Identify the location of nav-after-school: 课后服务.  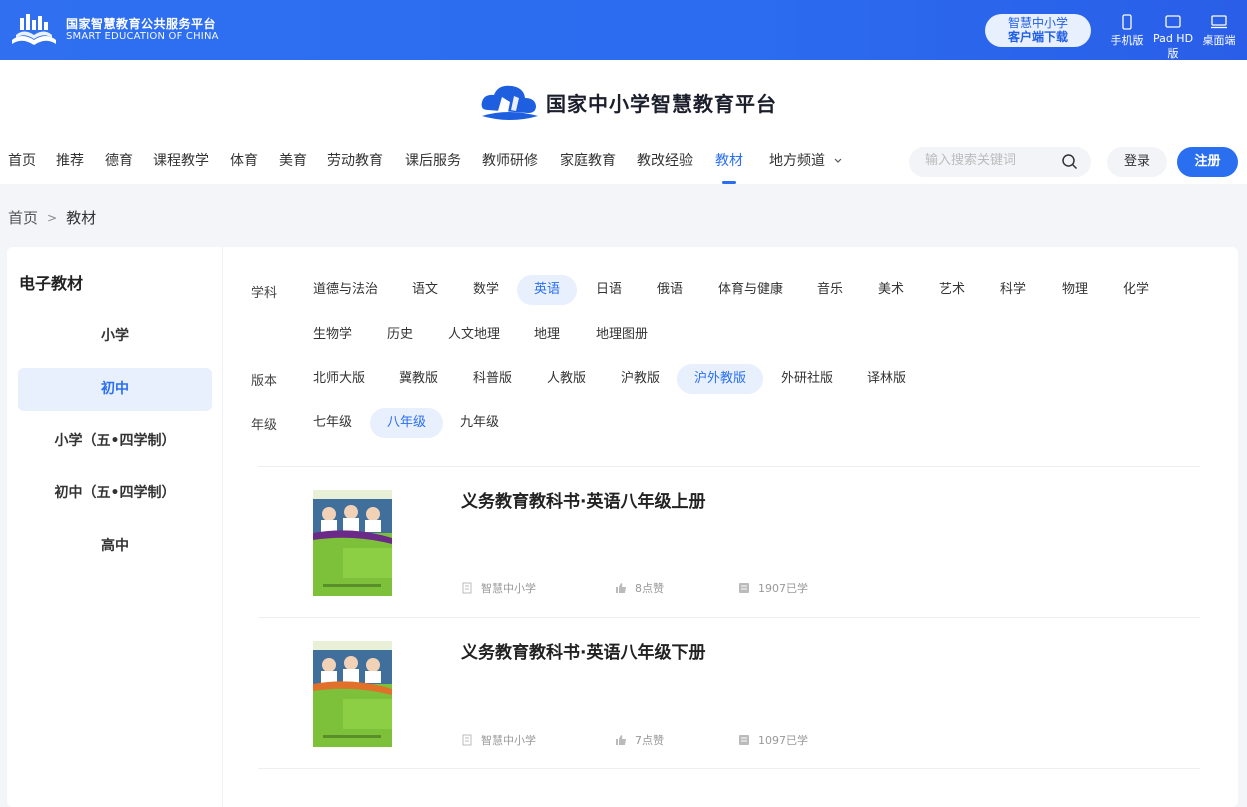
(433, 160).